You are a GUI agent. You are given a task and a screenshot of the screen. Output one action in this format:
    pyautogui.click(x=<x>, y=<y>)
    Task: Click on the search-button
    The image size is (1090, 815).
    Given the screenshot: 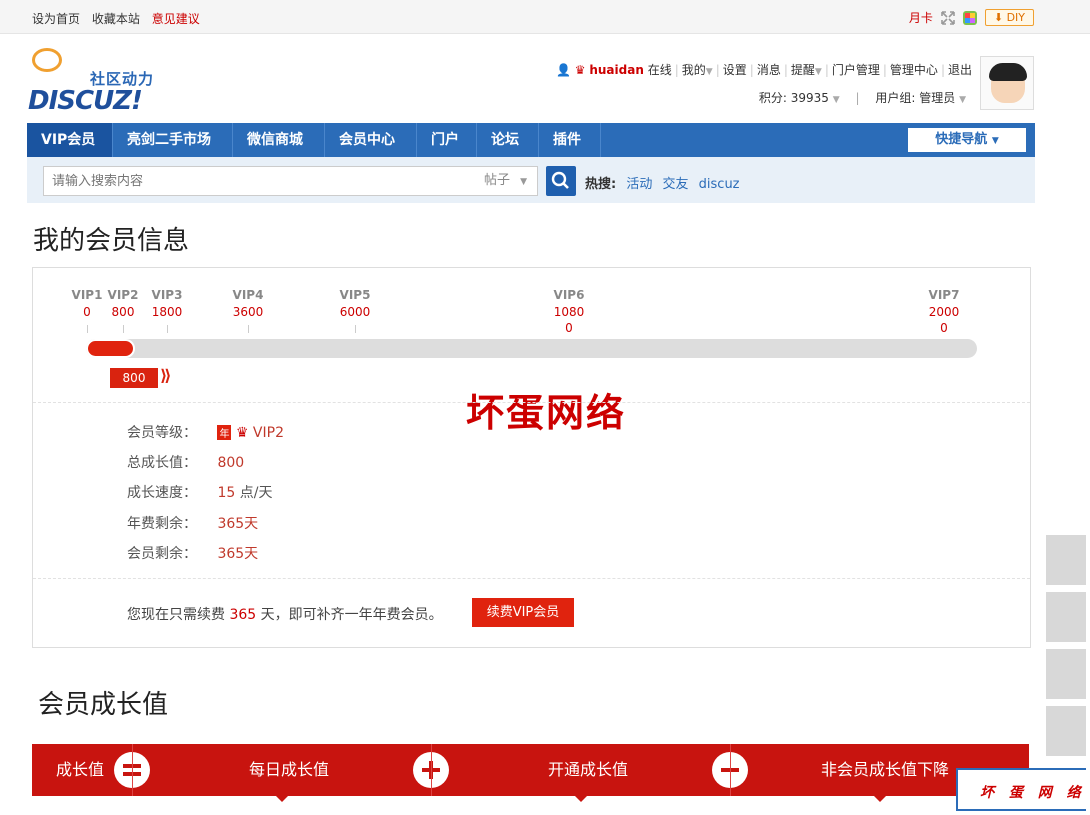 What is the action you would take?
    pyautogui.click(x=561, y=181)
    